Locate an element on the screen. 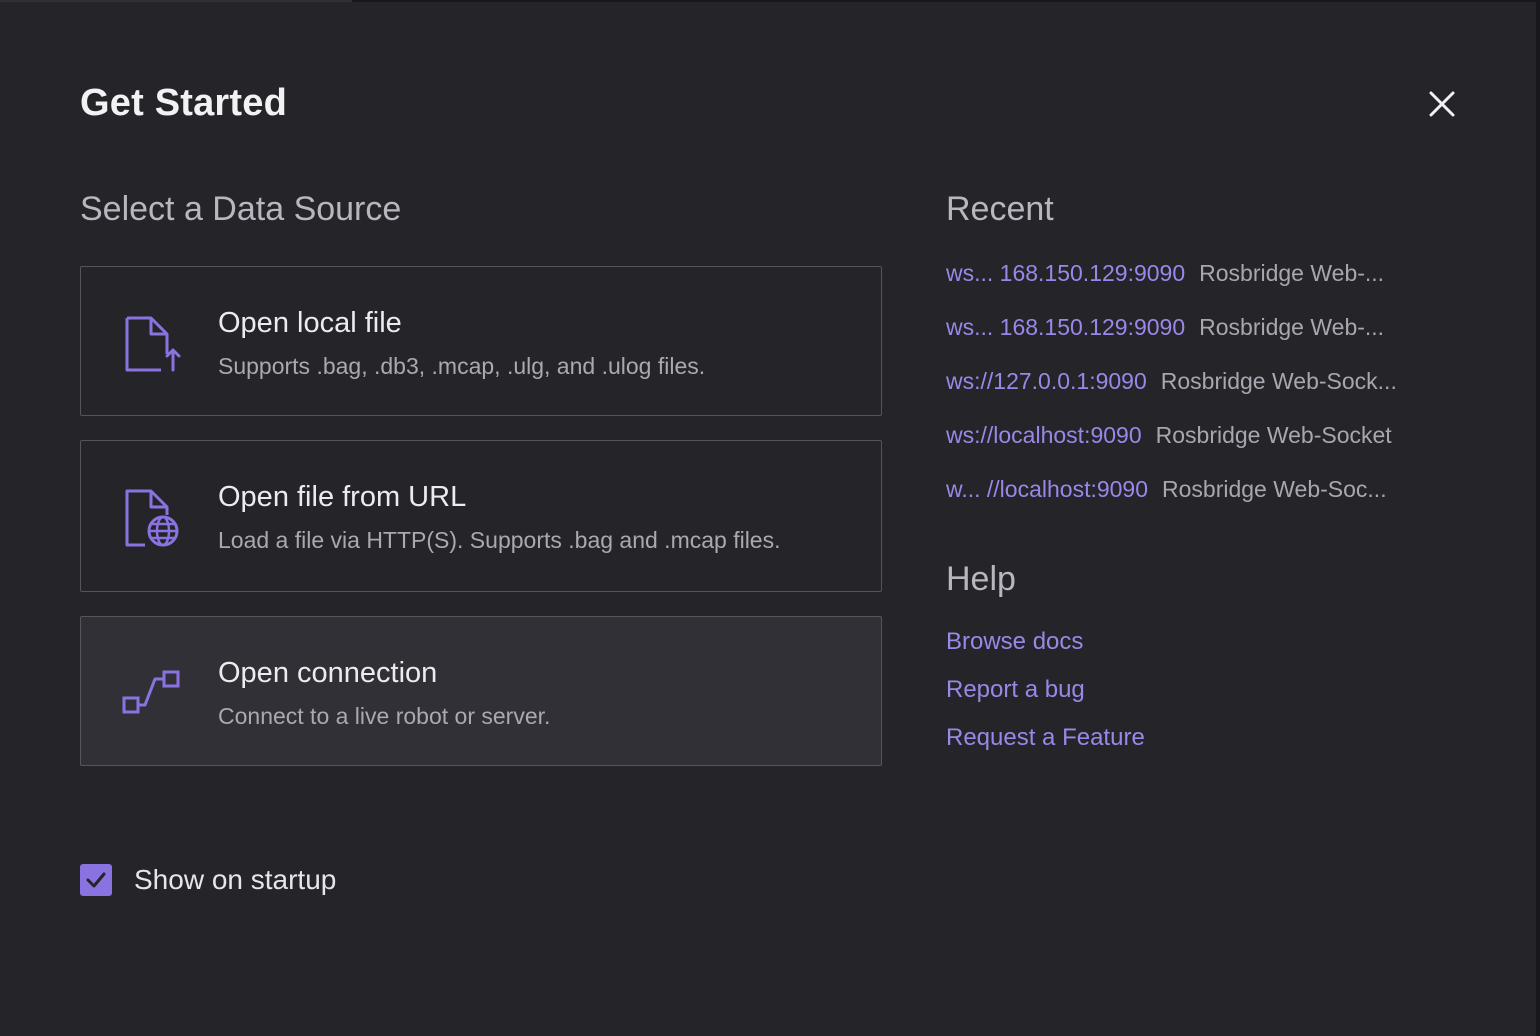  recent-url: ws://127.0.0.1:9090 is located at coordinates (1046, 381).